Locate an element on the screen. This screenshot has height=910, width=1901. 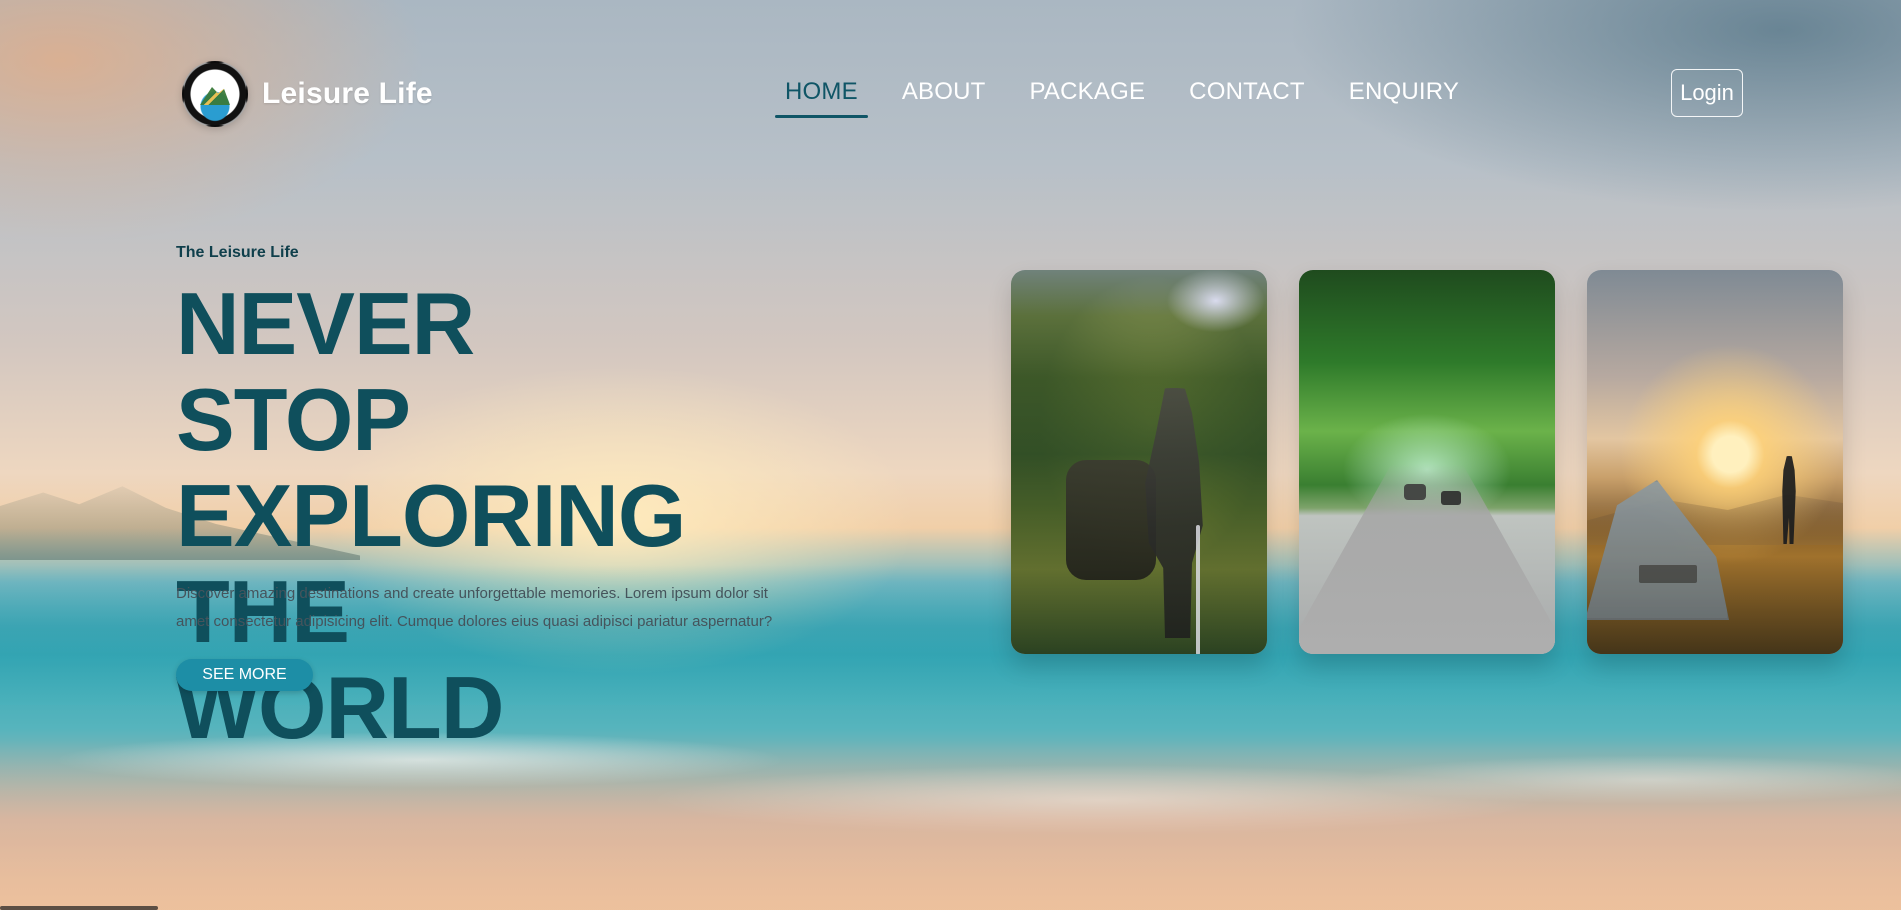
nav-package: PACKAGE is located at coordinates (1088, 95).